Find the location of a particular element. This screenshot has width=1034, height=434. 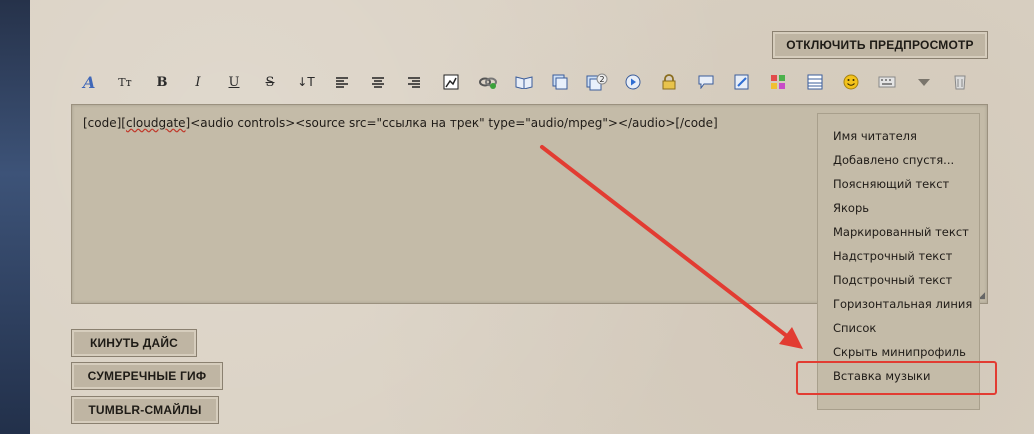

tumblr-smiles-button: TUMBLR-СМАЙЛЫ is located at coordinates (145, 410).